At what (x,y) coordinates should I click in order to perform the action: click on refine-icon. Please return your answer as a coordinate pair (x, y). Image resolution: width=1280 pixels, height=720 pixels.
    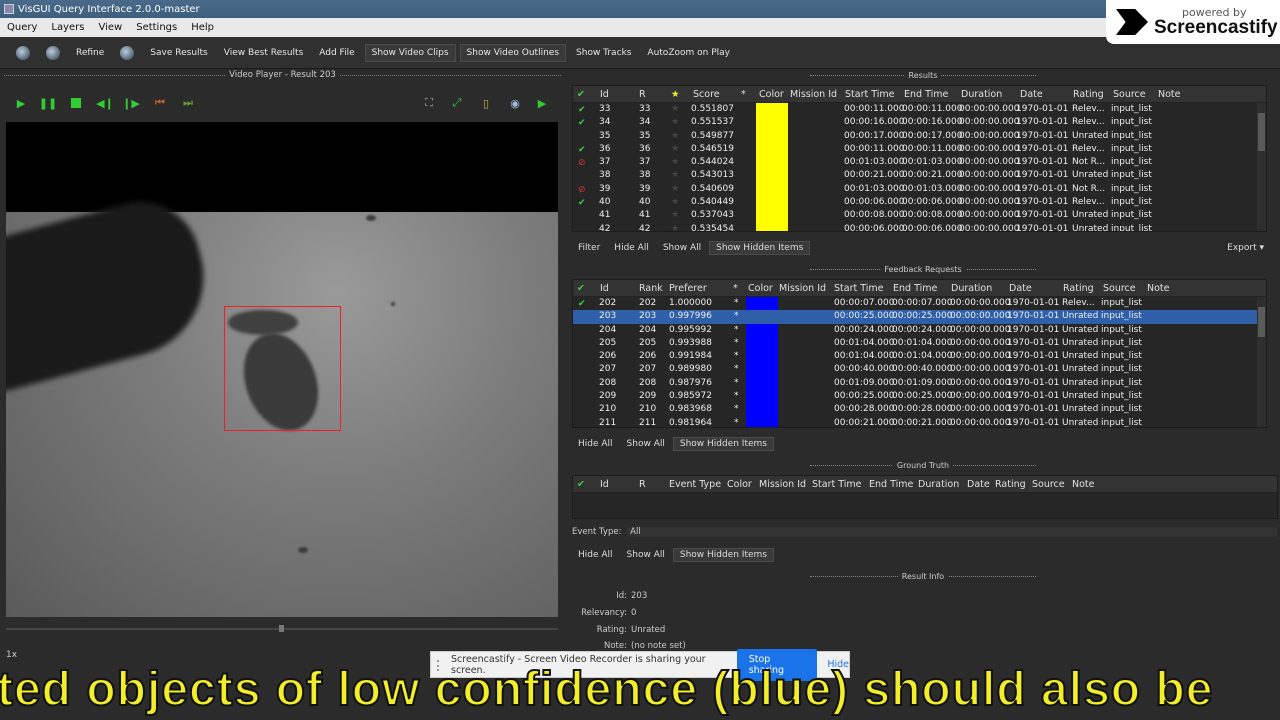
    Looking at the image, I should click on (53, 52).